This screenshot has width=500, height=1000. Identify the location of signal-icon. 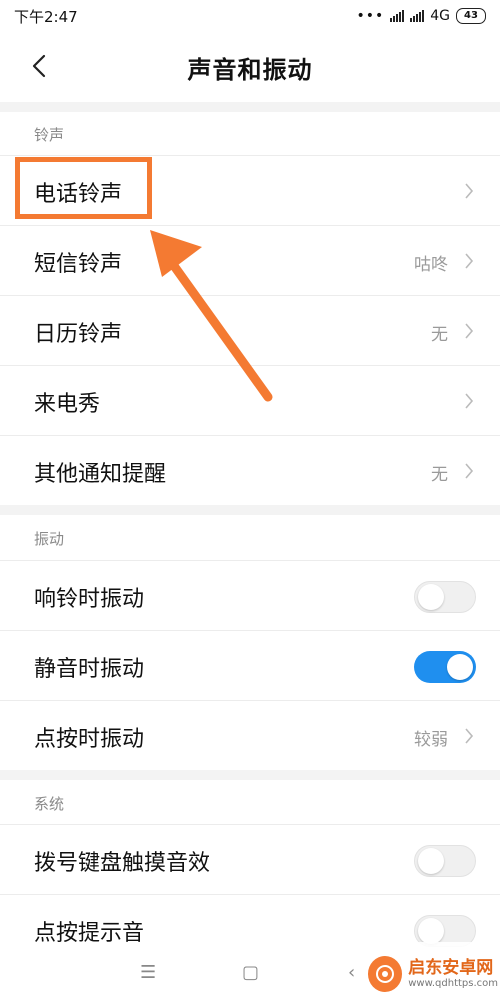
(397, 16).